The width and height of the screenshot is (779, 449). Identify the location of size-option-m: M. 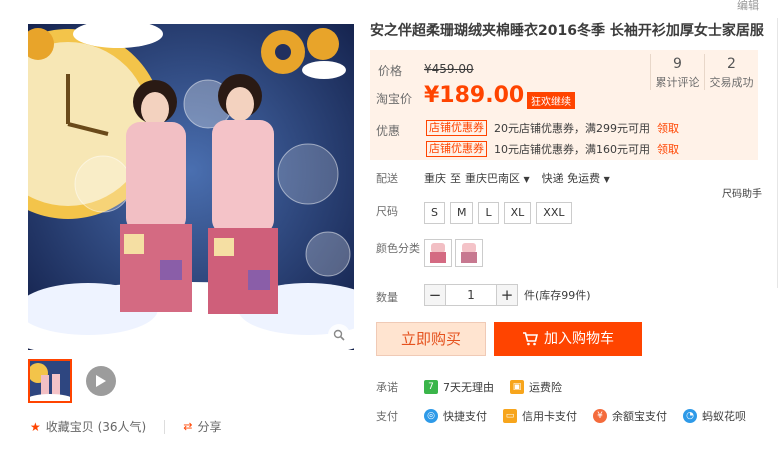
(461, 213).